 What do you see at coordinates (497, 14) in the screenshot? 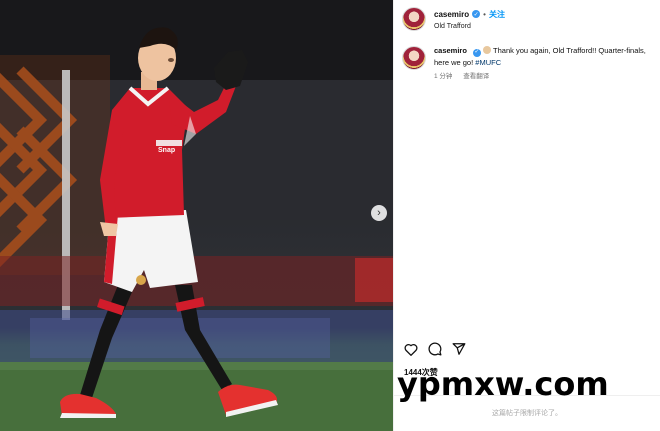
I see `follow-button: 关注` at bounding box center [497, 14].